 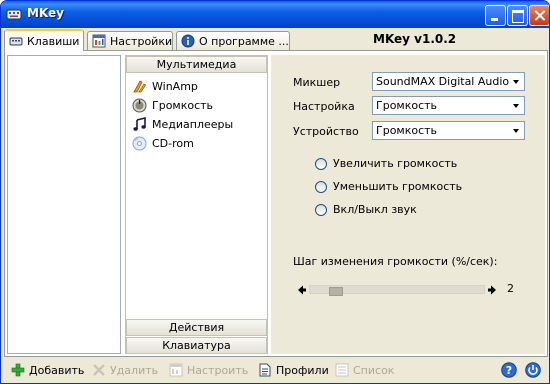 What do you see at coordinates (140, 85) in the screenshot?
I see `winamp-icon` at bounding box center [140, 85].